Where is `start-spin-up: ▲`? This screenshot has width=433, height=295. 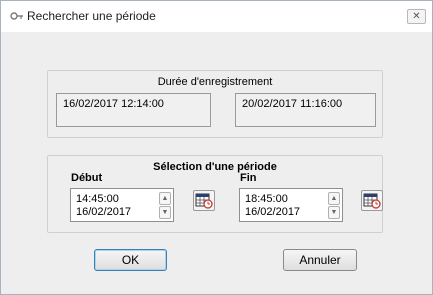 start-spin-up: ▲ is located at coordinates (165, 198).